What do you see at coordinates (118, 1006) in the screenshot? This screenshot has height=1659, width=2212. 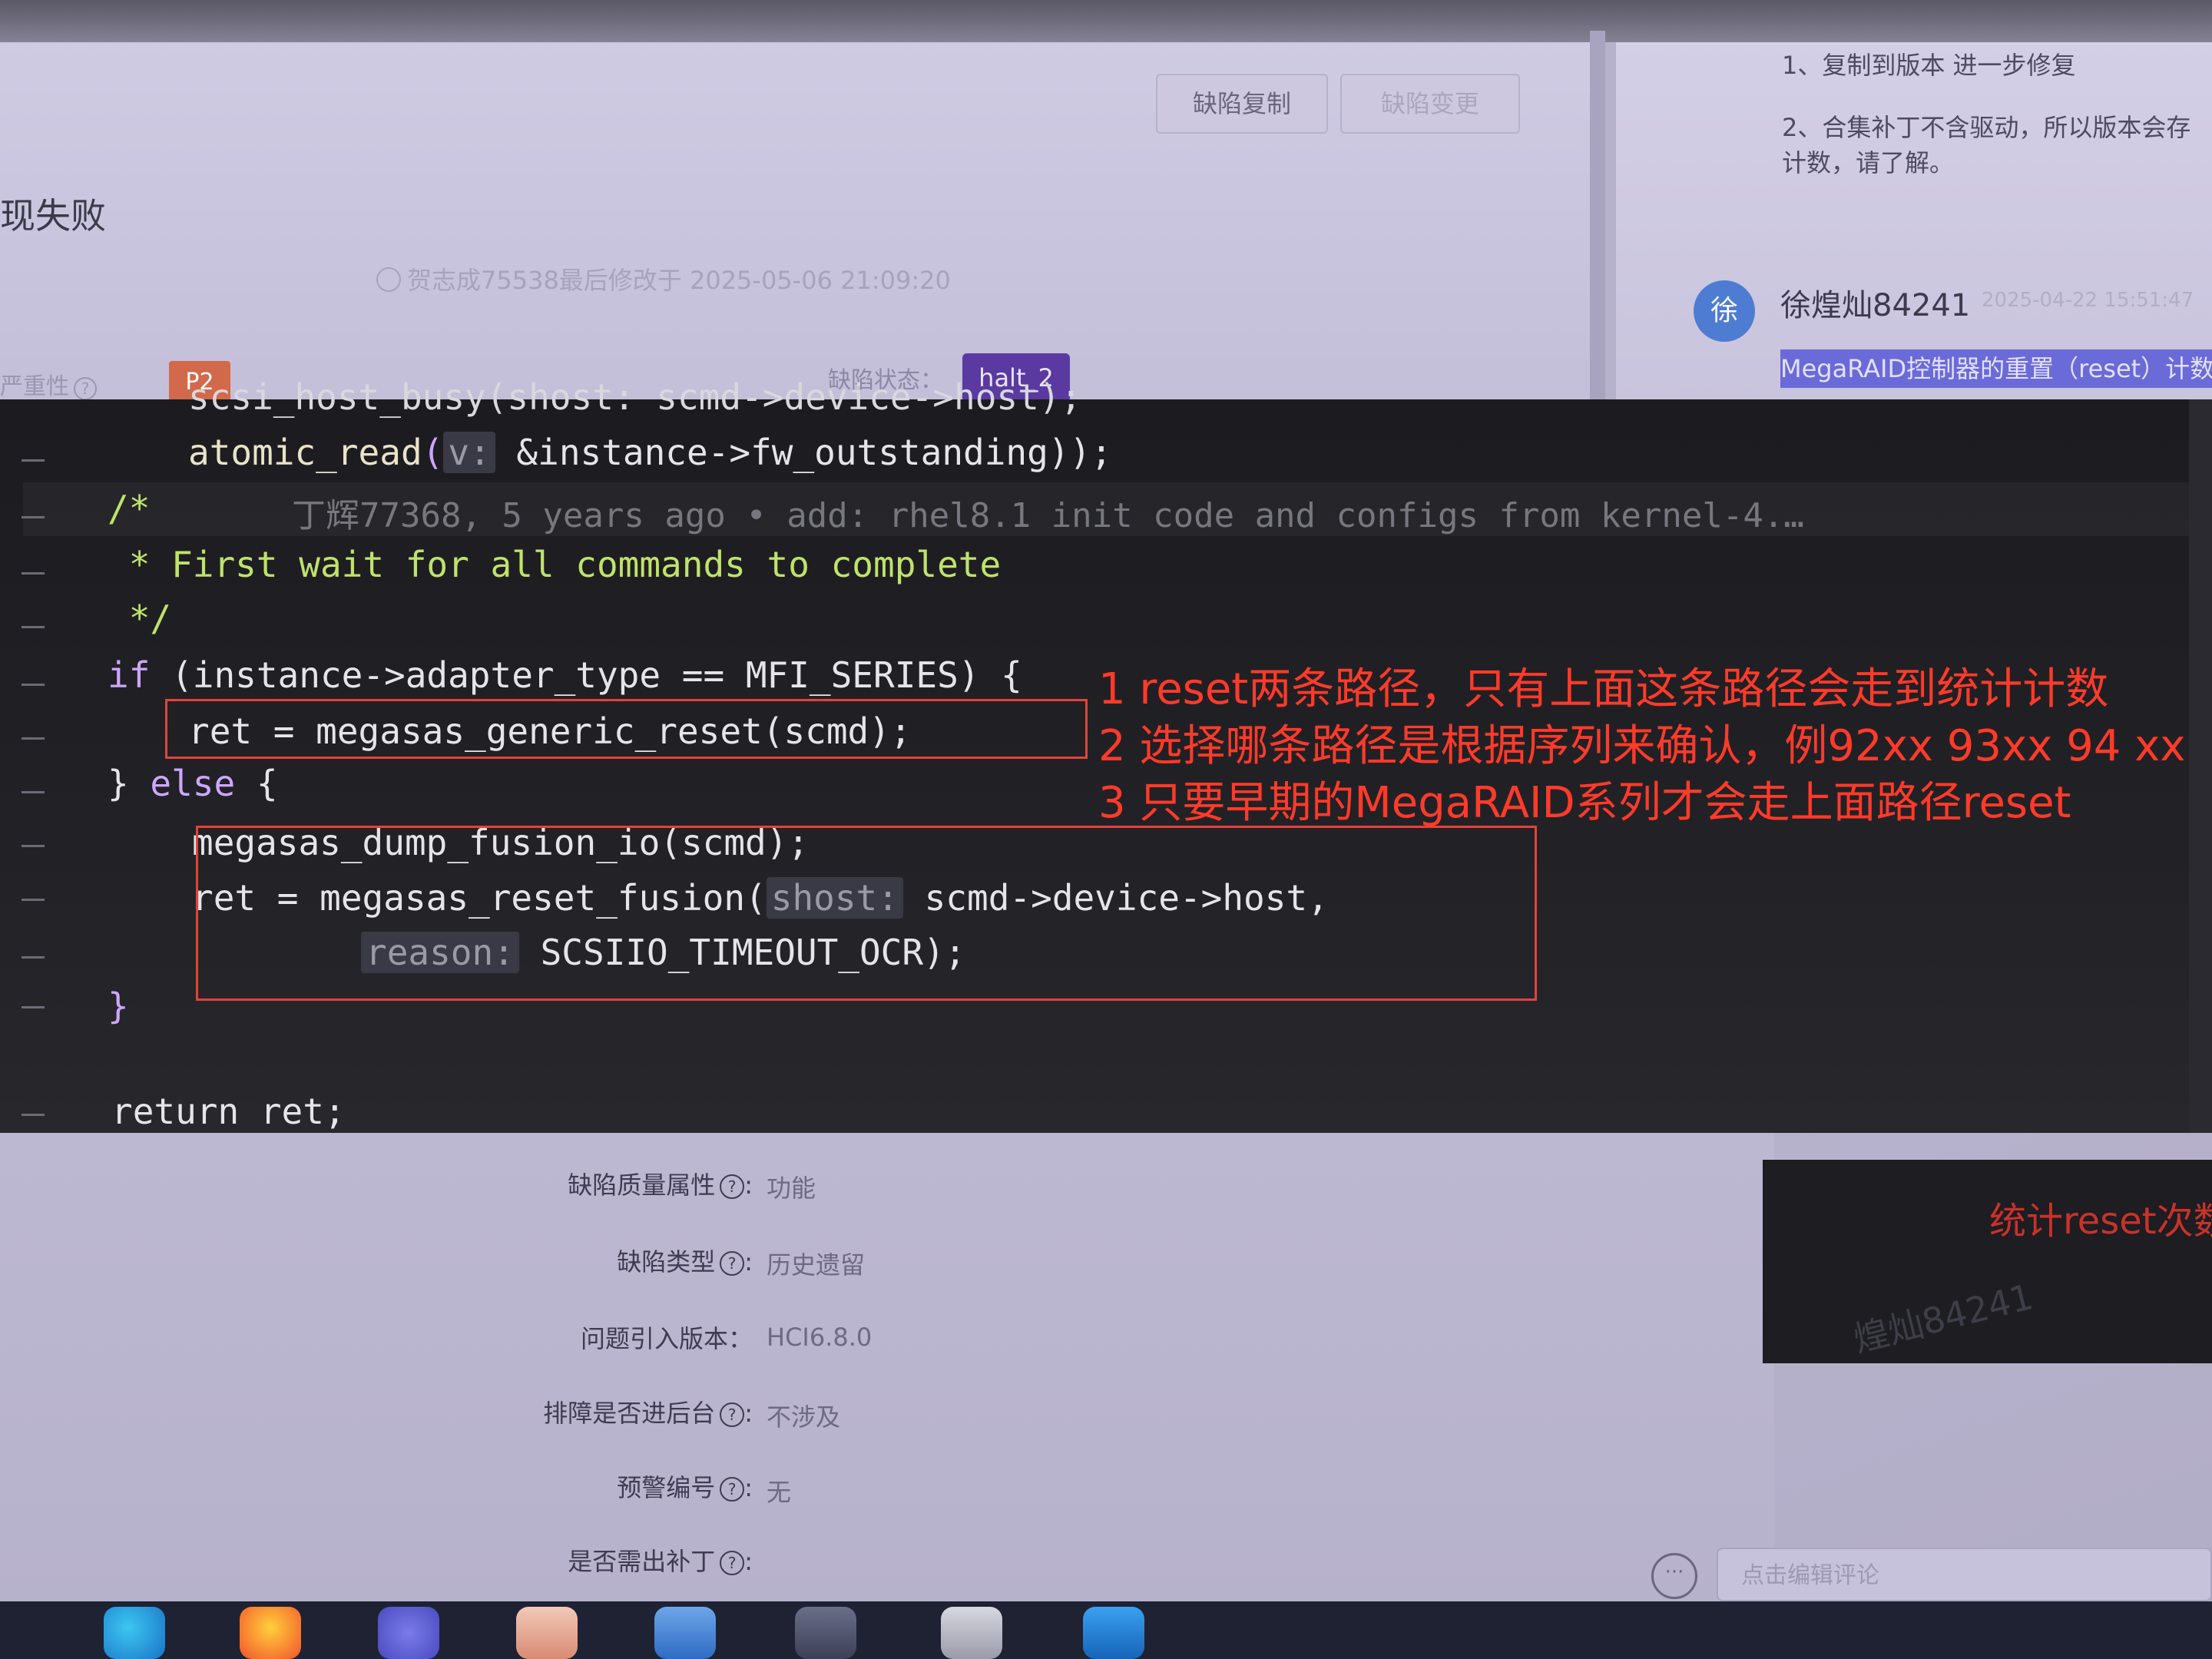 I see `code-line-close-brace: }` at bounding box center [118, 1006].